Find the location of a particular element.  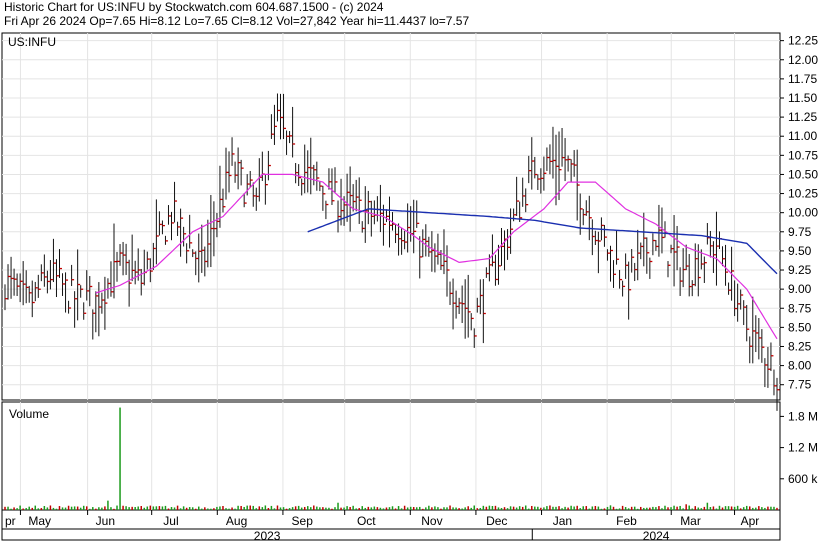

y-tick-label-8: 10.25 is located at coordinates (803, 194).